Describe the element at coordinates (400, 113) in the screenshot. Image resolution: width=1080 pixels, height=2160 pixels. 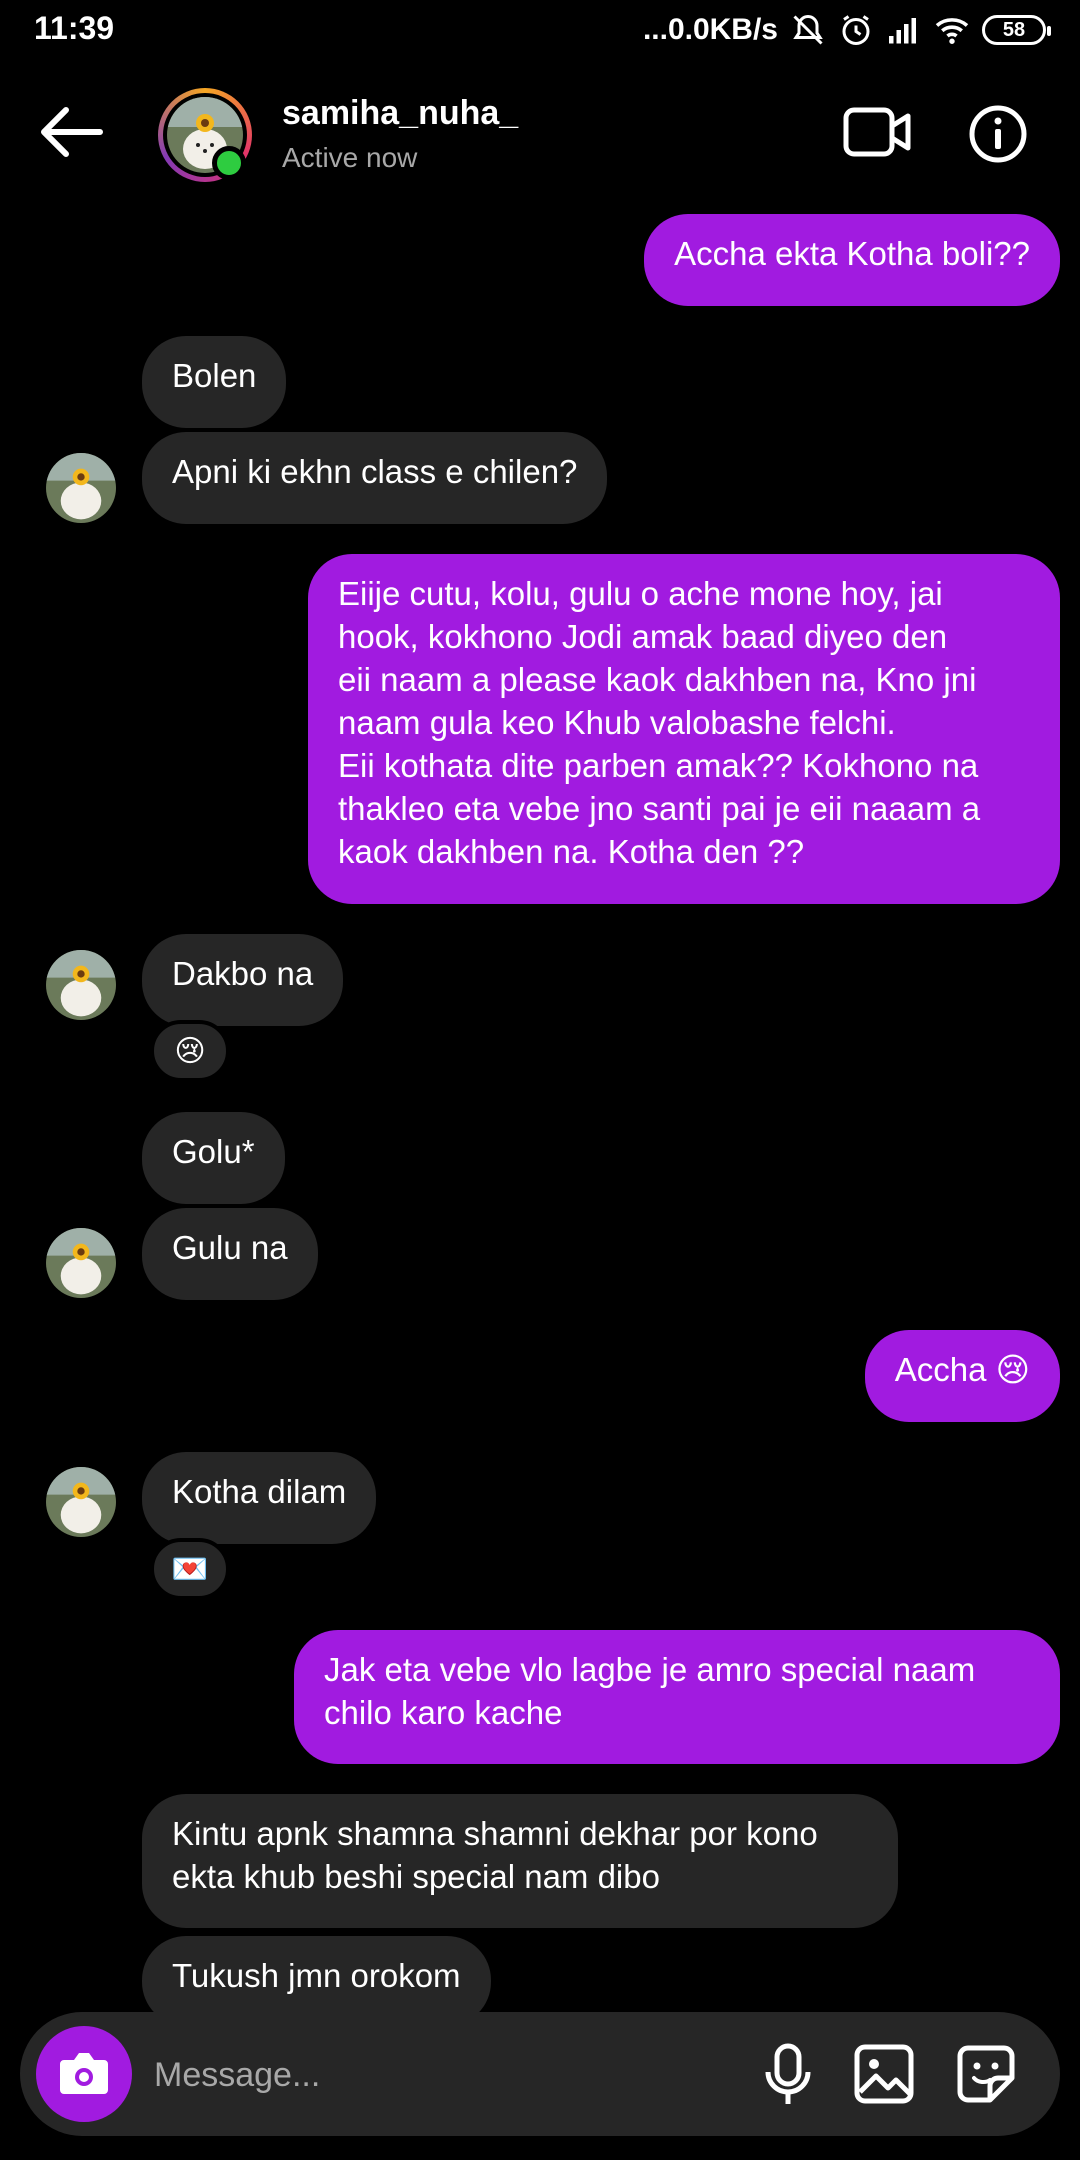
I see `chat-username: samiha_nuha_` at that location.